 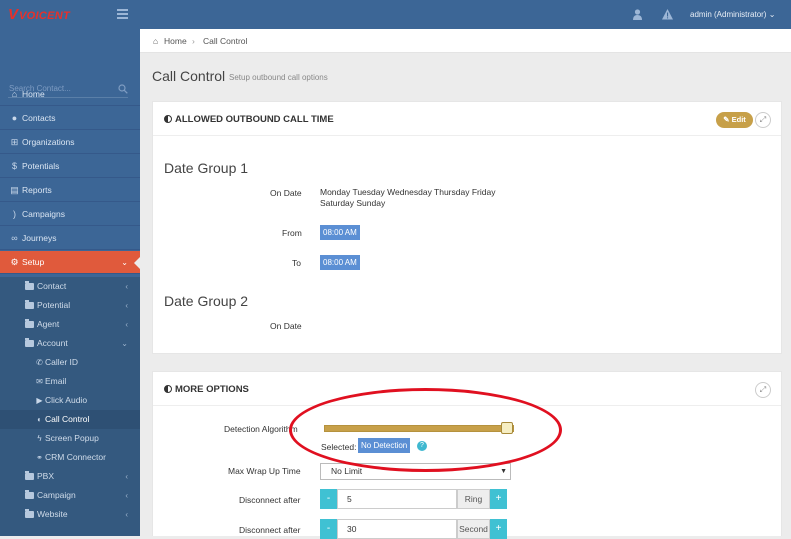 What do you see at coordinates (70, 476) in the screenshot?
I see `submenu-pbx: PBX ‹` at bounding box center [70, 476].